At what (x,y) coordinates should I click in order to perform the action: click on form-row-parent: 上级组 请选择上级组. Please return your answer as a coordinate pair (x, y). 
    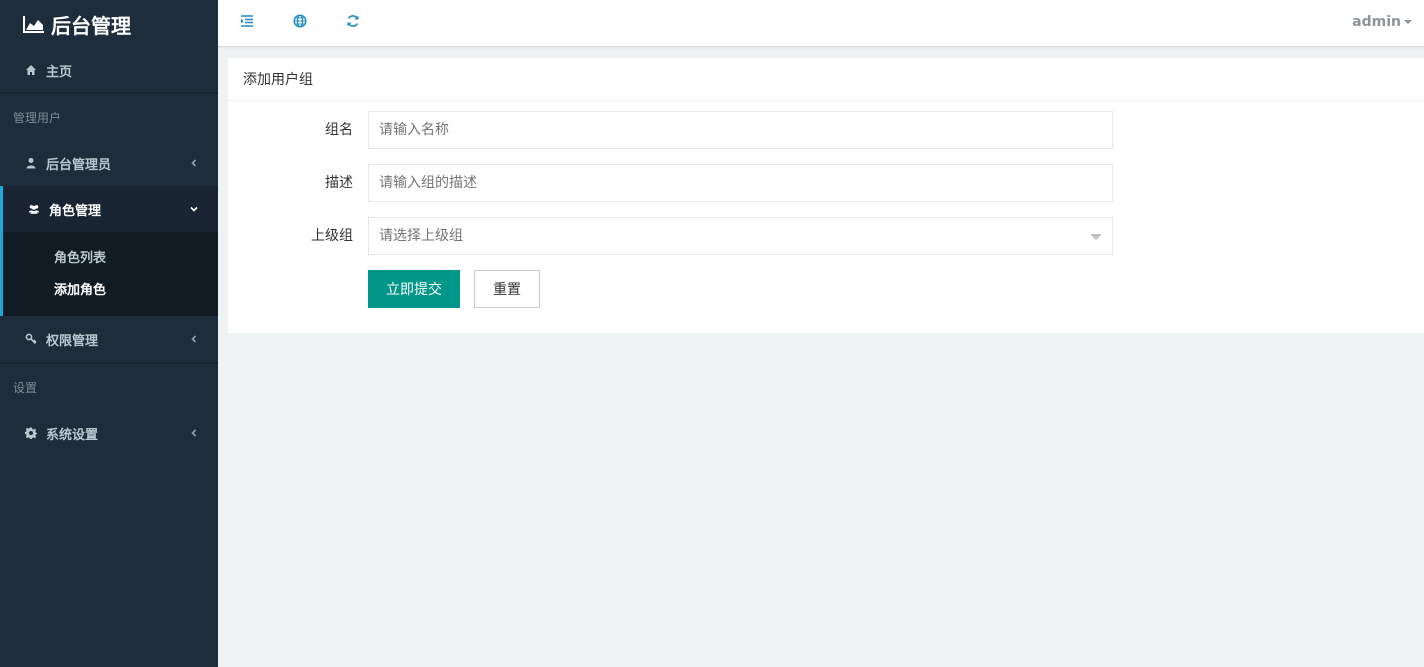
    Looking at the image, I should click on (826, 236).